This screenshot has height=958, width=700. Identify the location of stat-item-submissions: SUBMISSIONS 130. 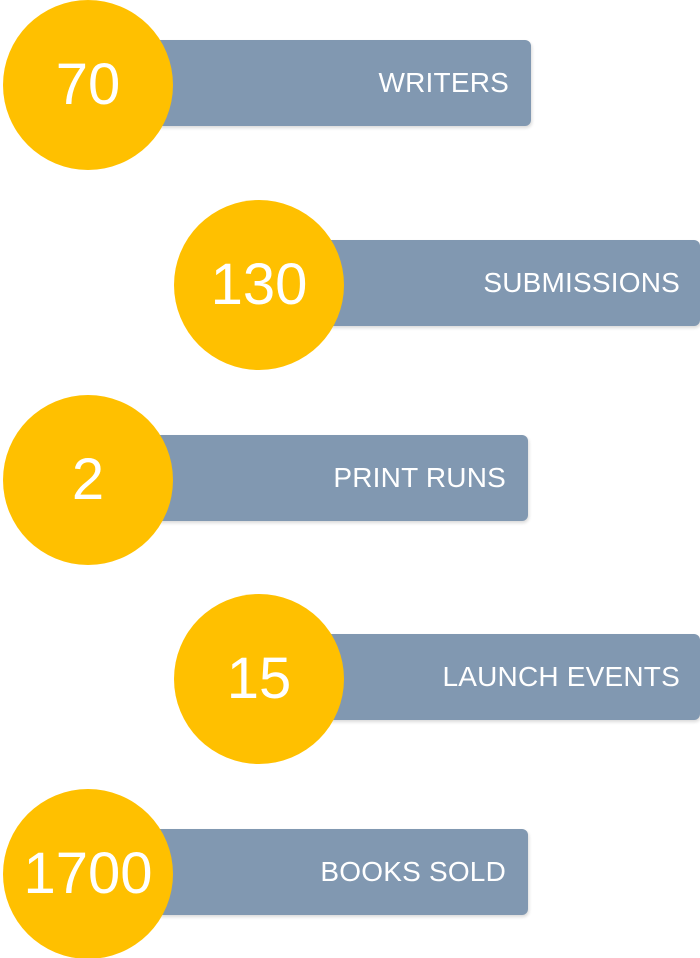
(437, 290).